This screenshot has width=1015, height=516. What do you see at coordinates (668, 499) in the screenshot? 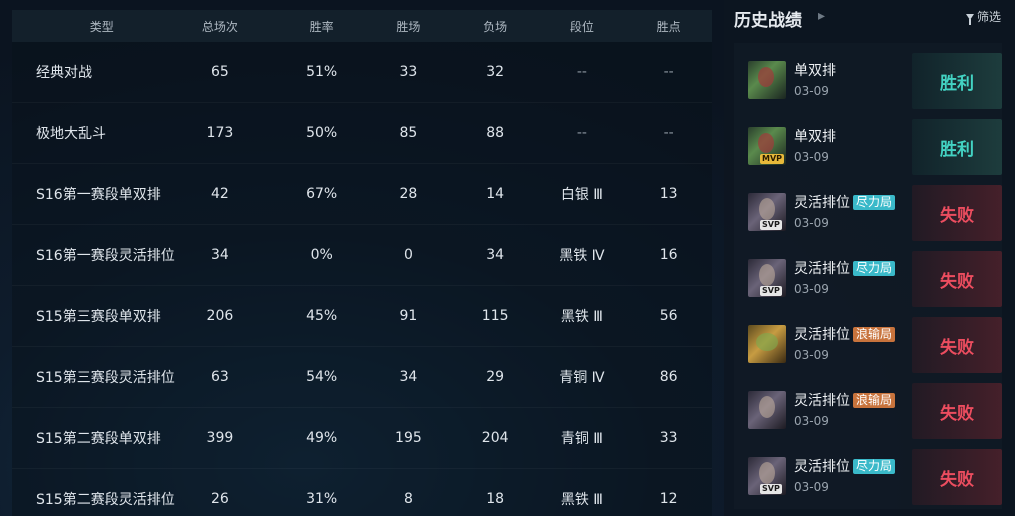
I see `cell-lp: 12` at bounding box center [668, 499].